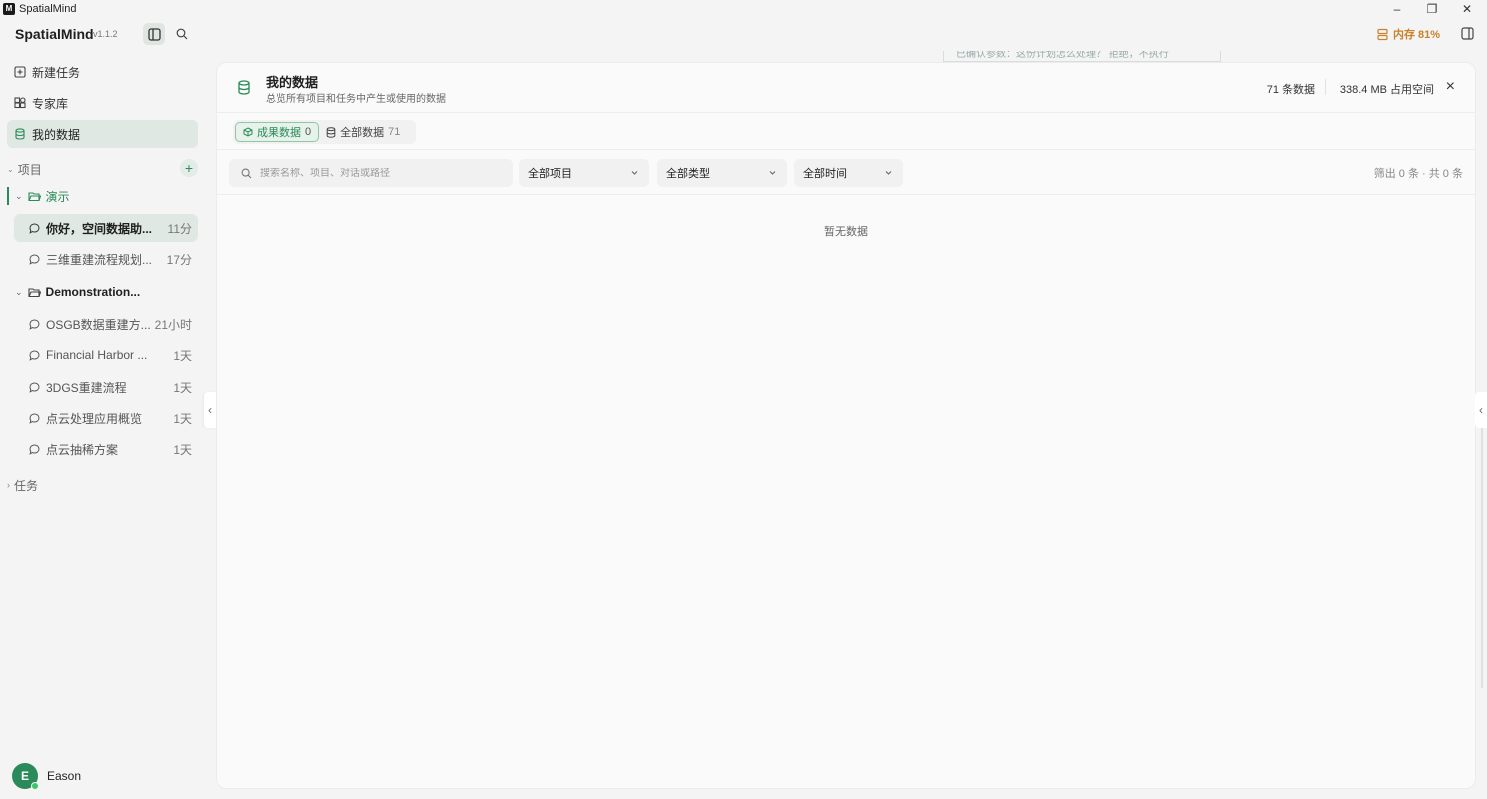  What do you see at coordinates (102, 196) in the screenshot?
I see `folder-demo: ⌄ 演示` at bounding box center [102, 196].